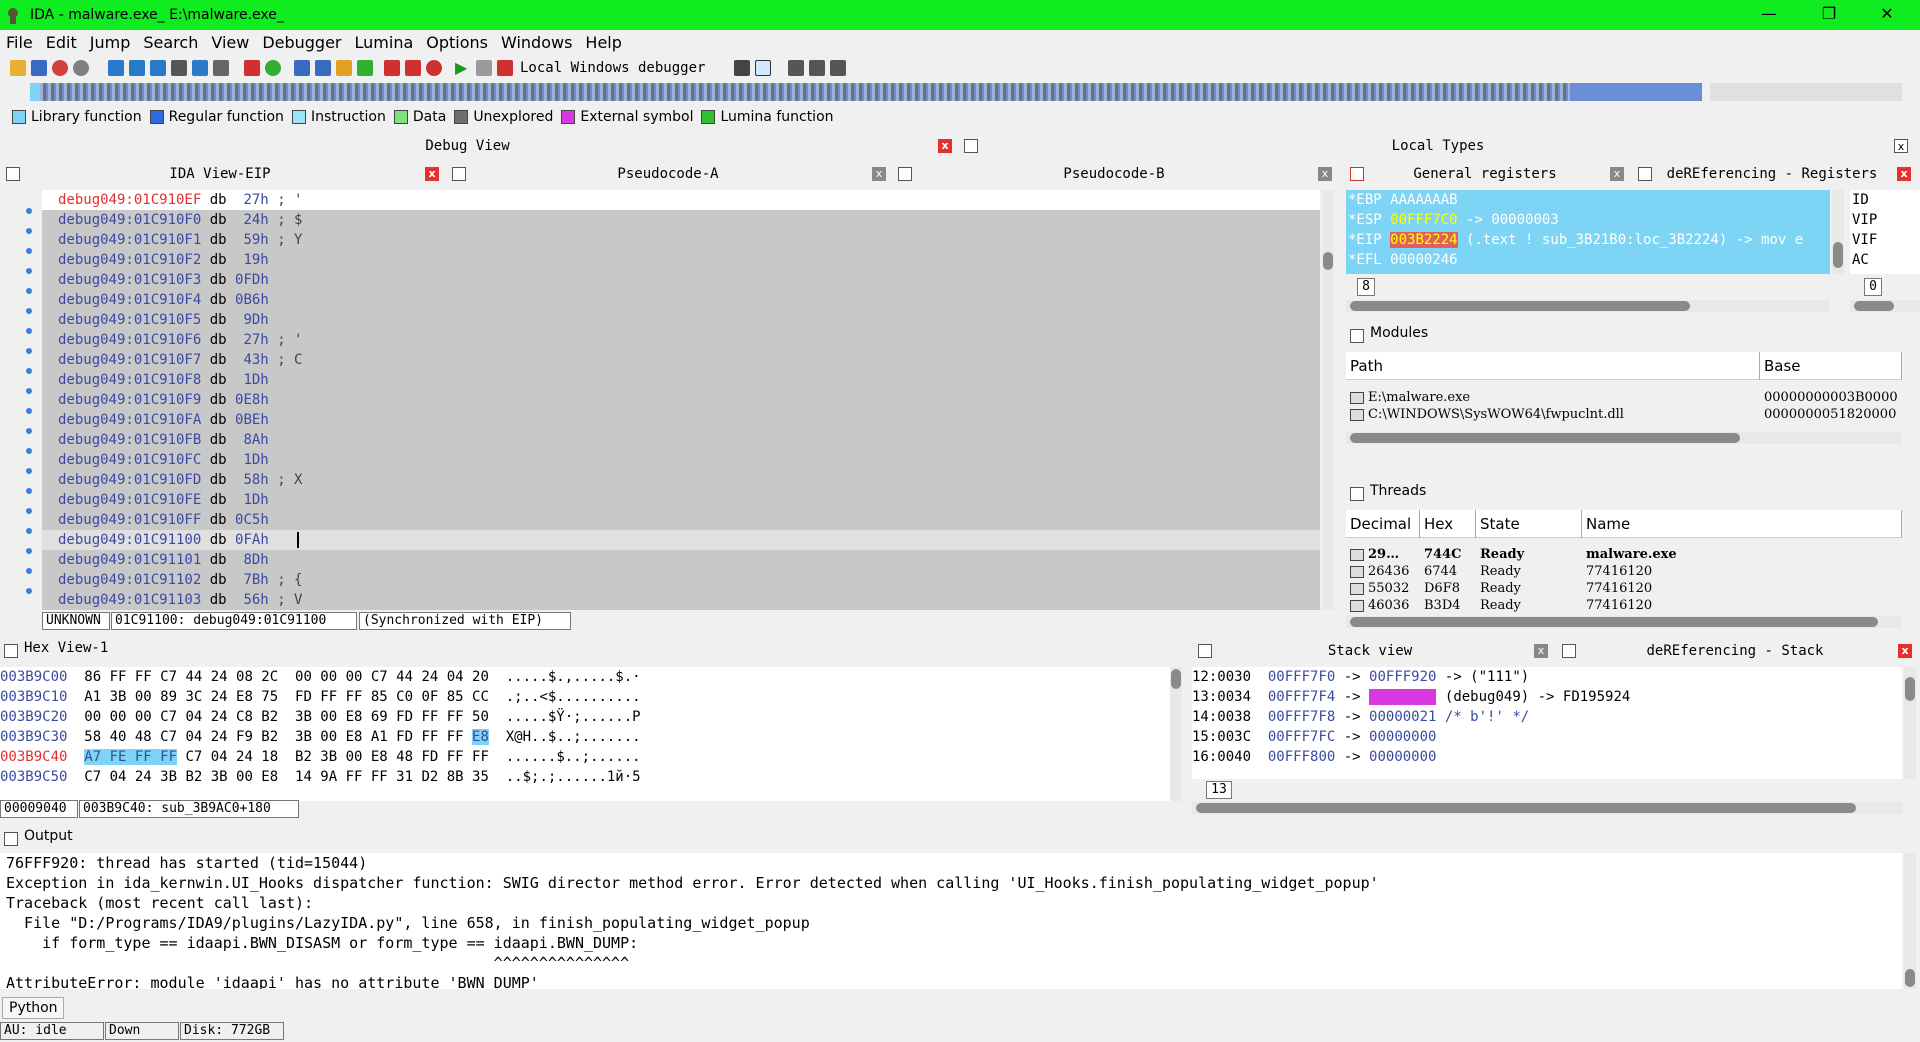 The image size is (1920, 1042). Describe the element at coordinates (1620, 605) in the screenshot. I see `thread-row: 46036 B3D4 Ready 77416120` at that location.